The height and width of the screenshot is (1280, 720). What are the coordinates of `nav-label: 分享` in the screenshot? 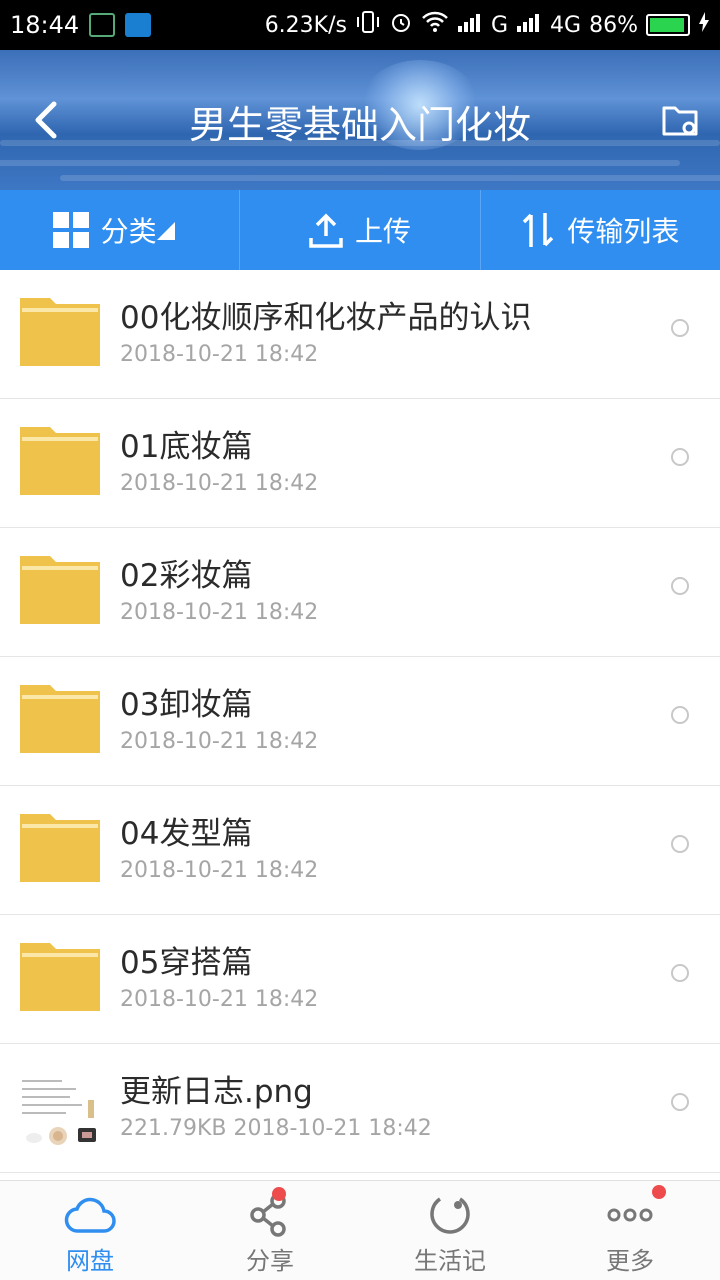 It's located at (270, 1261).